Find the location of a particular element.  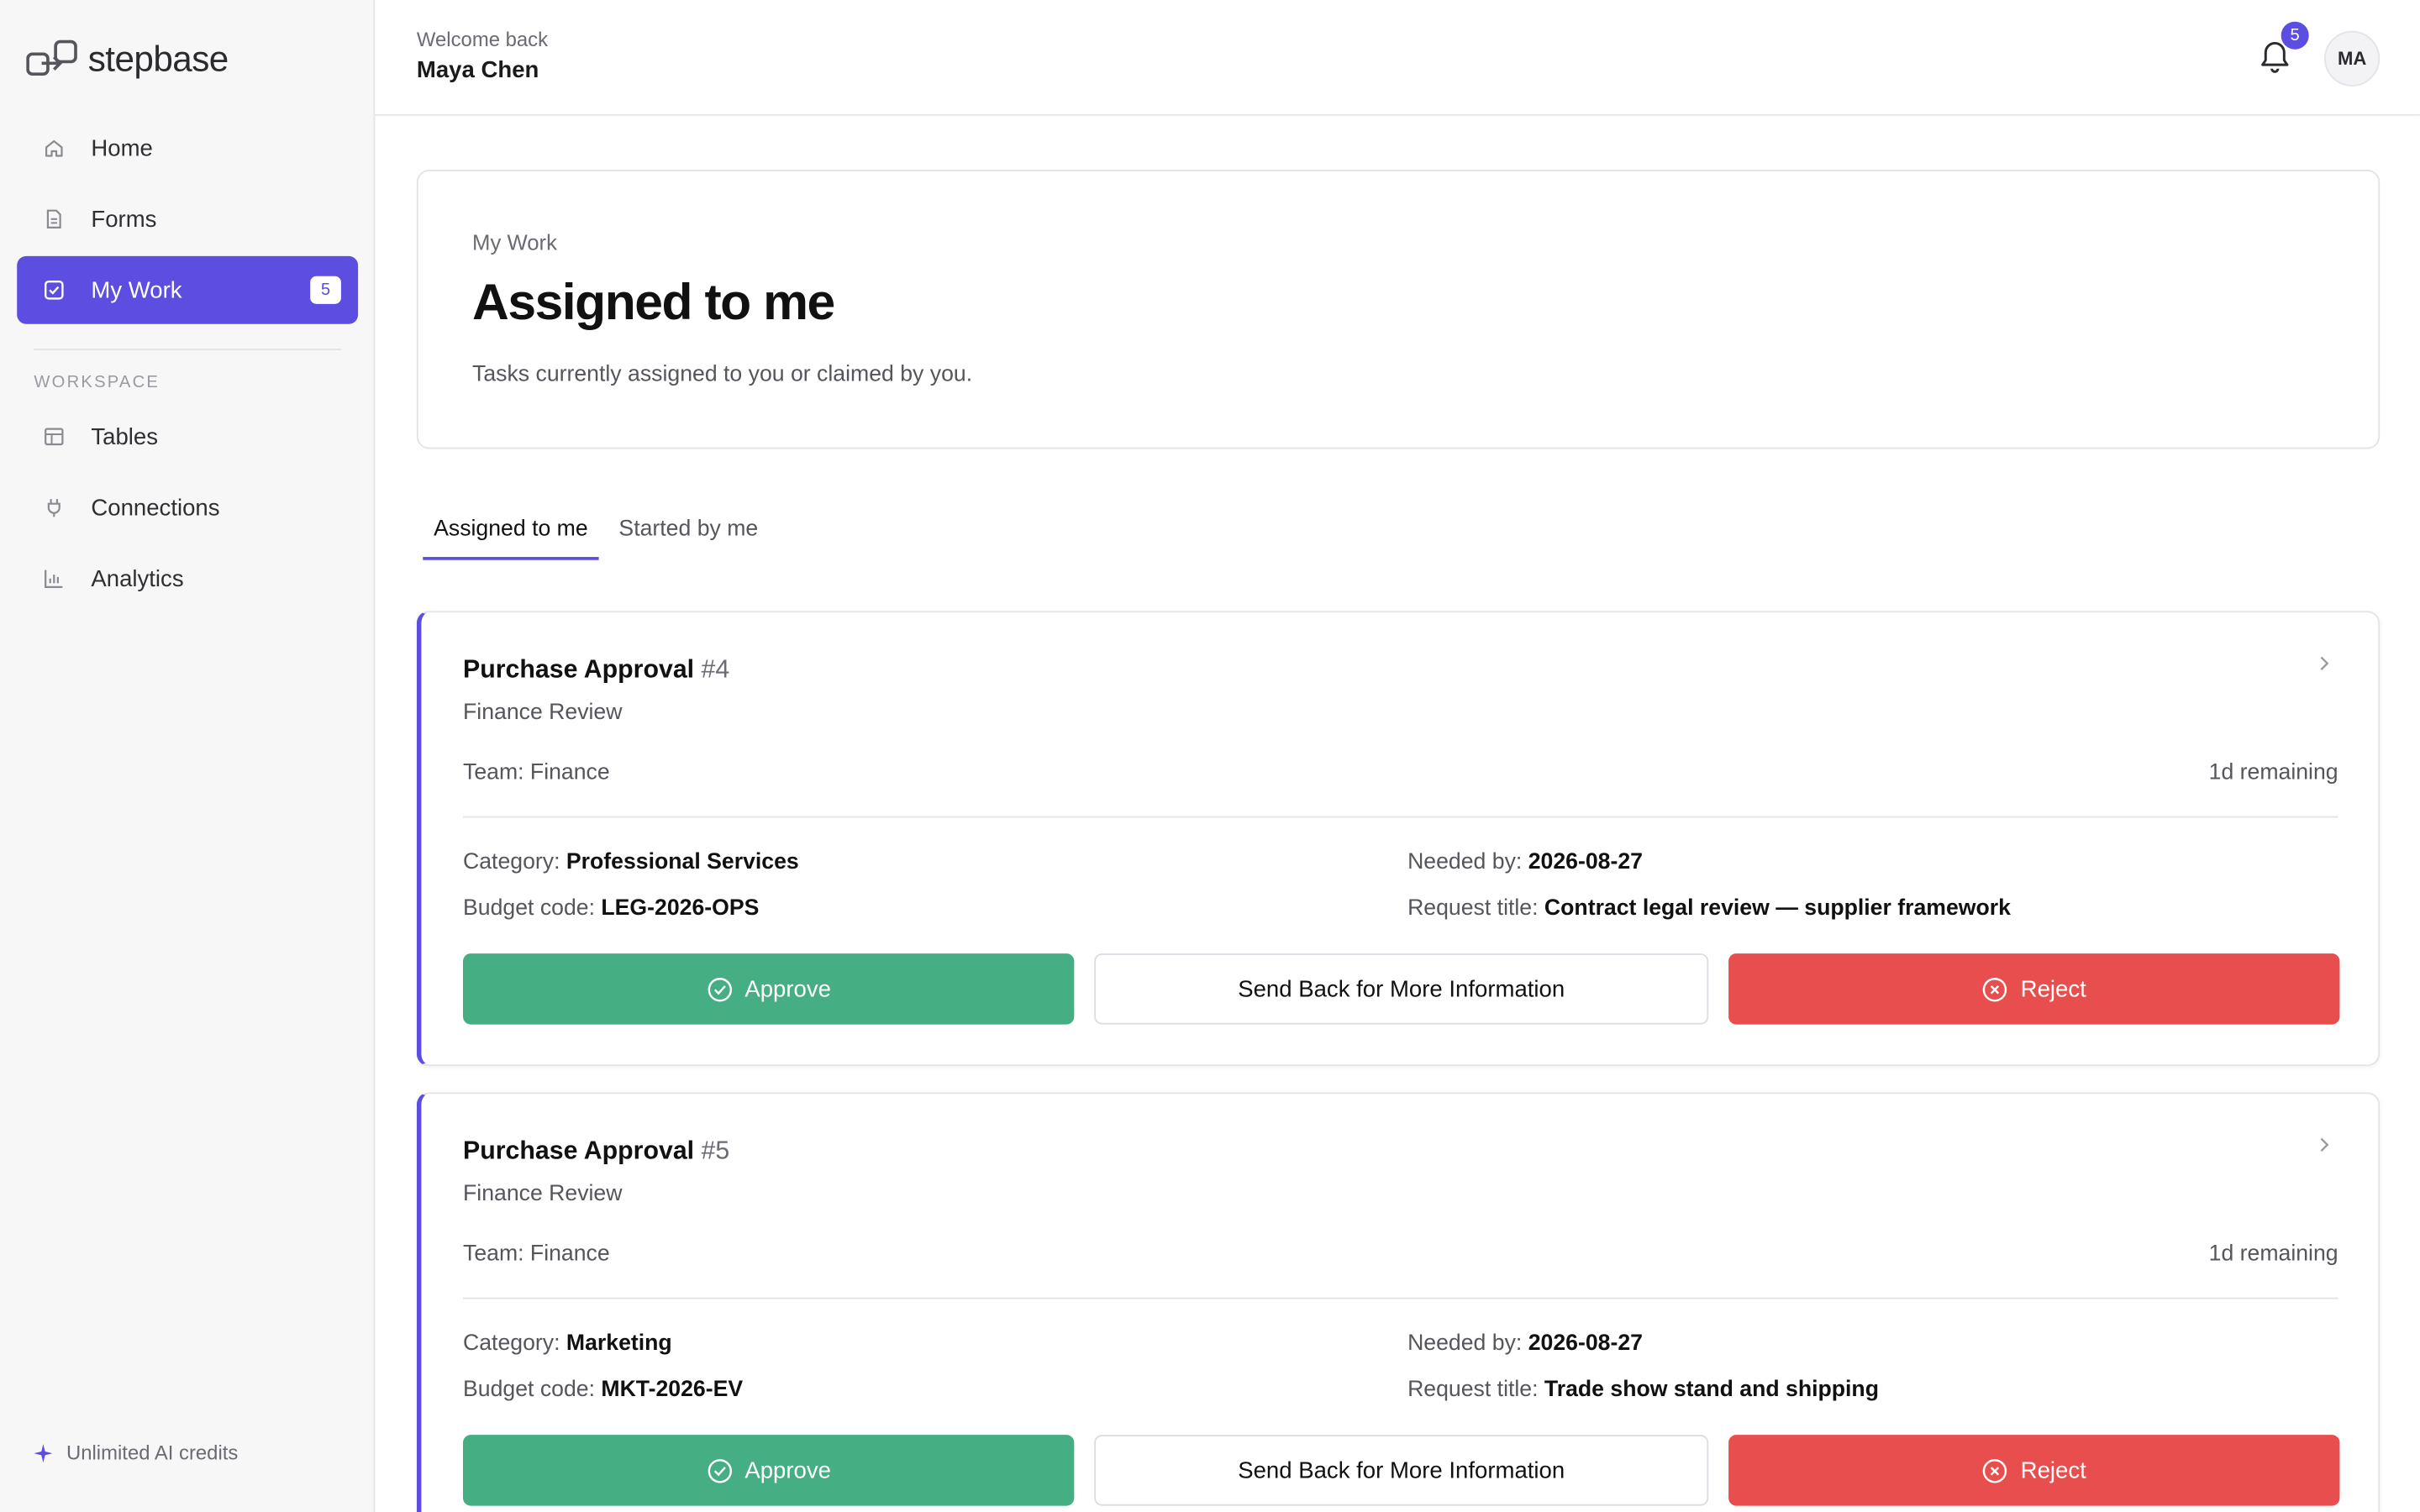

budget-field: Budget code: LEG-2026-OPS is located at coordinates (611, 908).